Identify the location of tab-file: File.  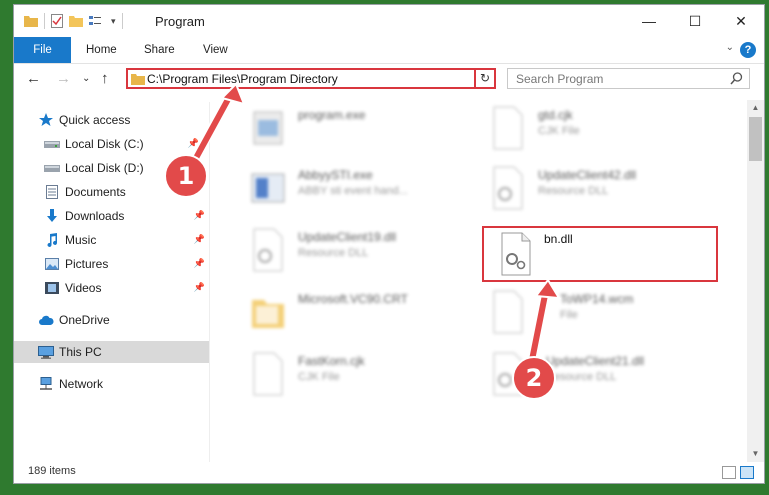
(42, 50).